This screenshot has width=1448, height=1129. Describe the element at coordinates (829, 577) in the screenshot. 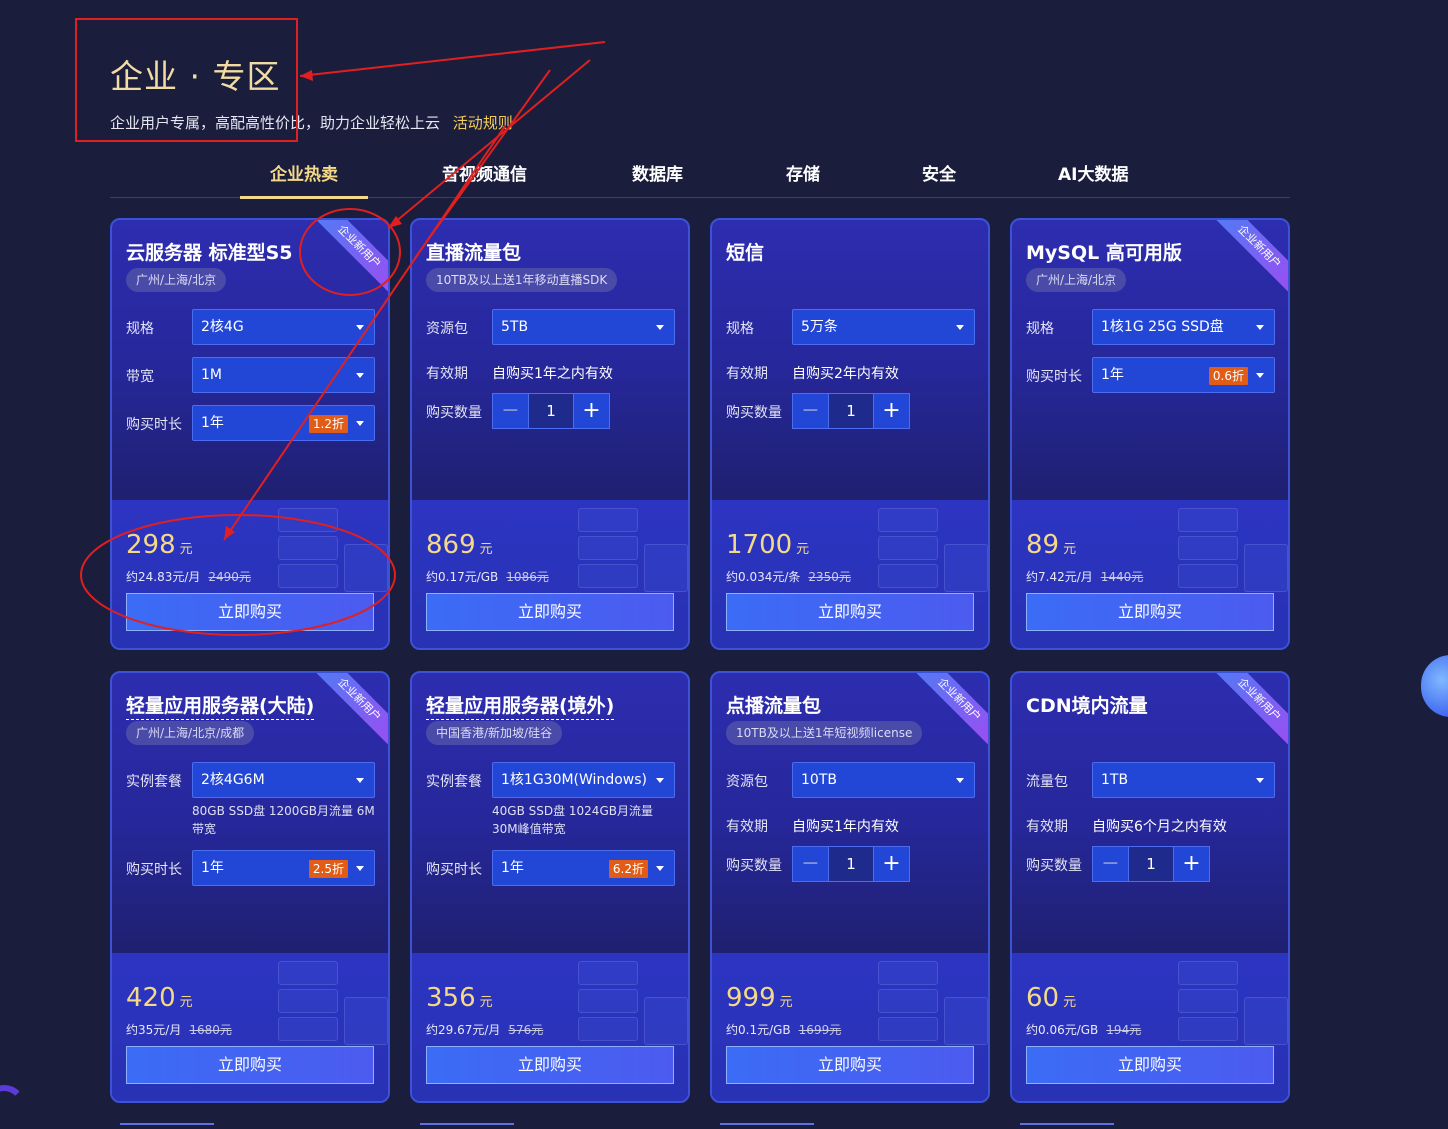

I see `original-price: 2350元` at that location.